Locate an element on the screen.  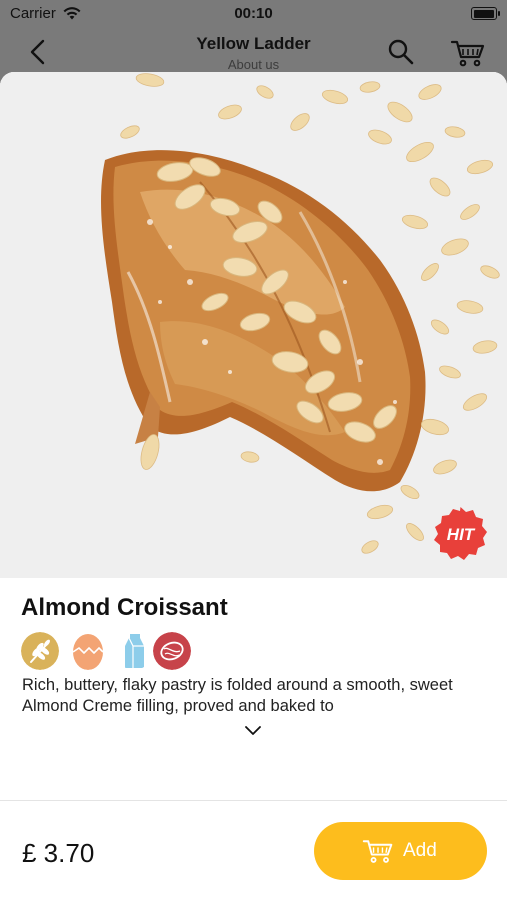
hit-badge-label: HIT is located at coordinates (461, 534).